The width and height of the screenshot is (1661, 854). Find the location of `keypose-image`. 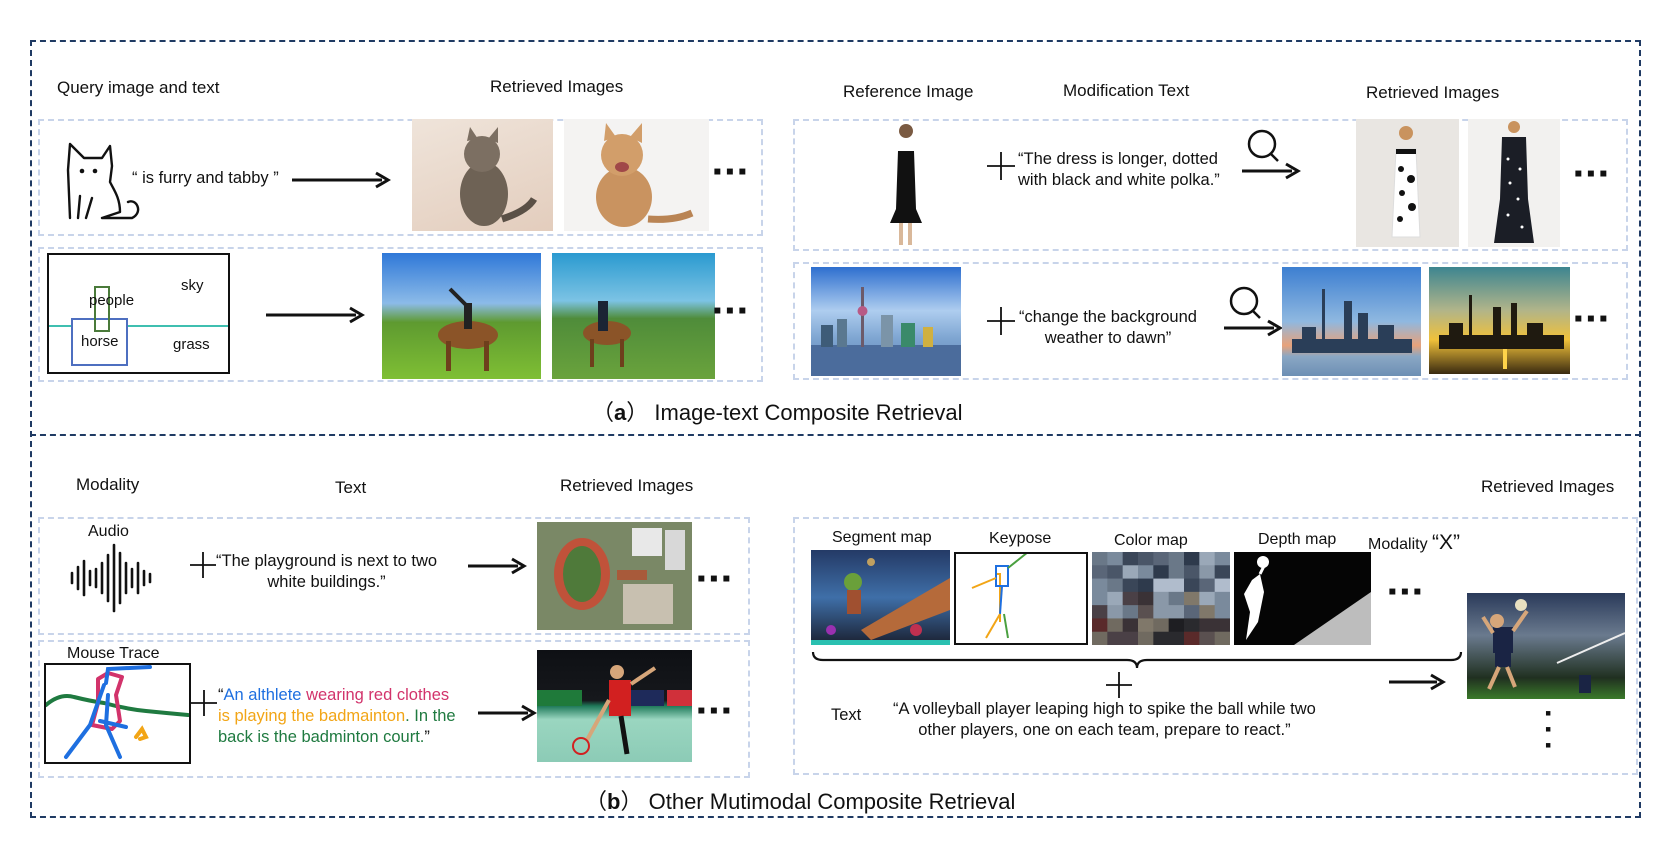

keypose-image is located at coordinates (1021, 598).